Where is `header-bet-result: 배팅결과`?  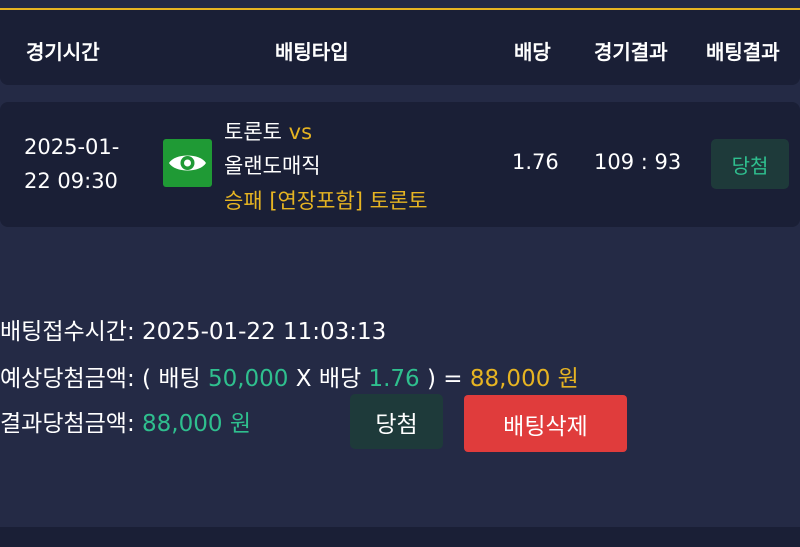
header-bet-result: 배팅결과 is located at coordinates (743, 52).